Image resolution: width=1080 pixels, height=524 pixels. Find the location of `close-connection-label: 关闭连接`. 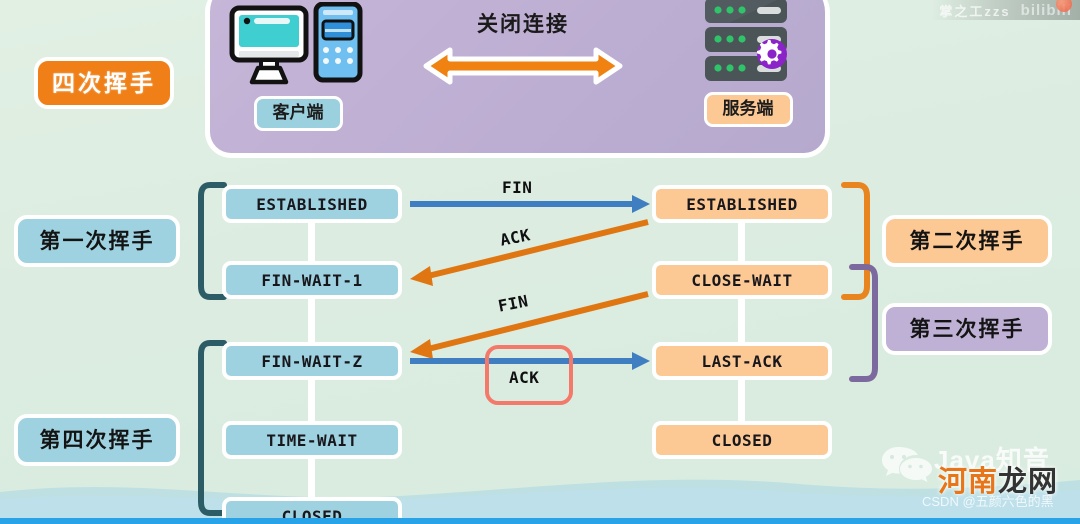

close-connection-label: 关闭连接 is located at coordinates (523, 24).